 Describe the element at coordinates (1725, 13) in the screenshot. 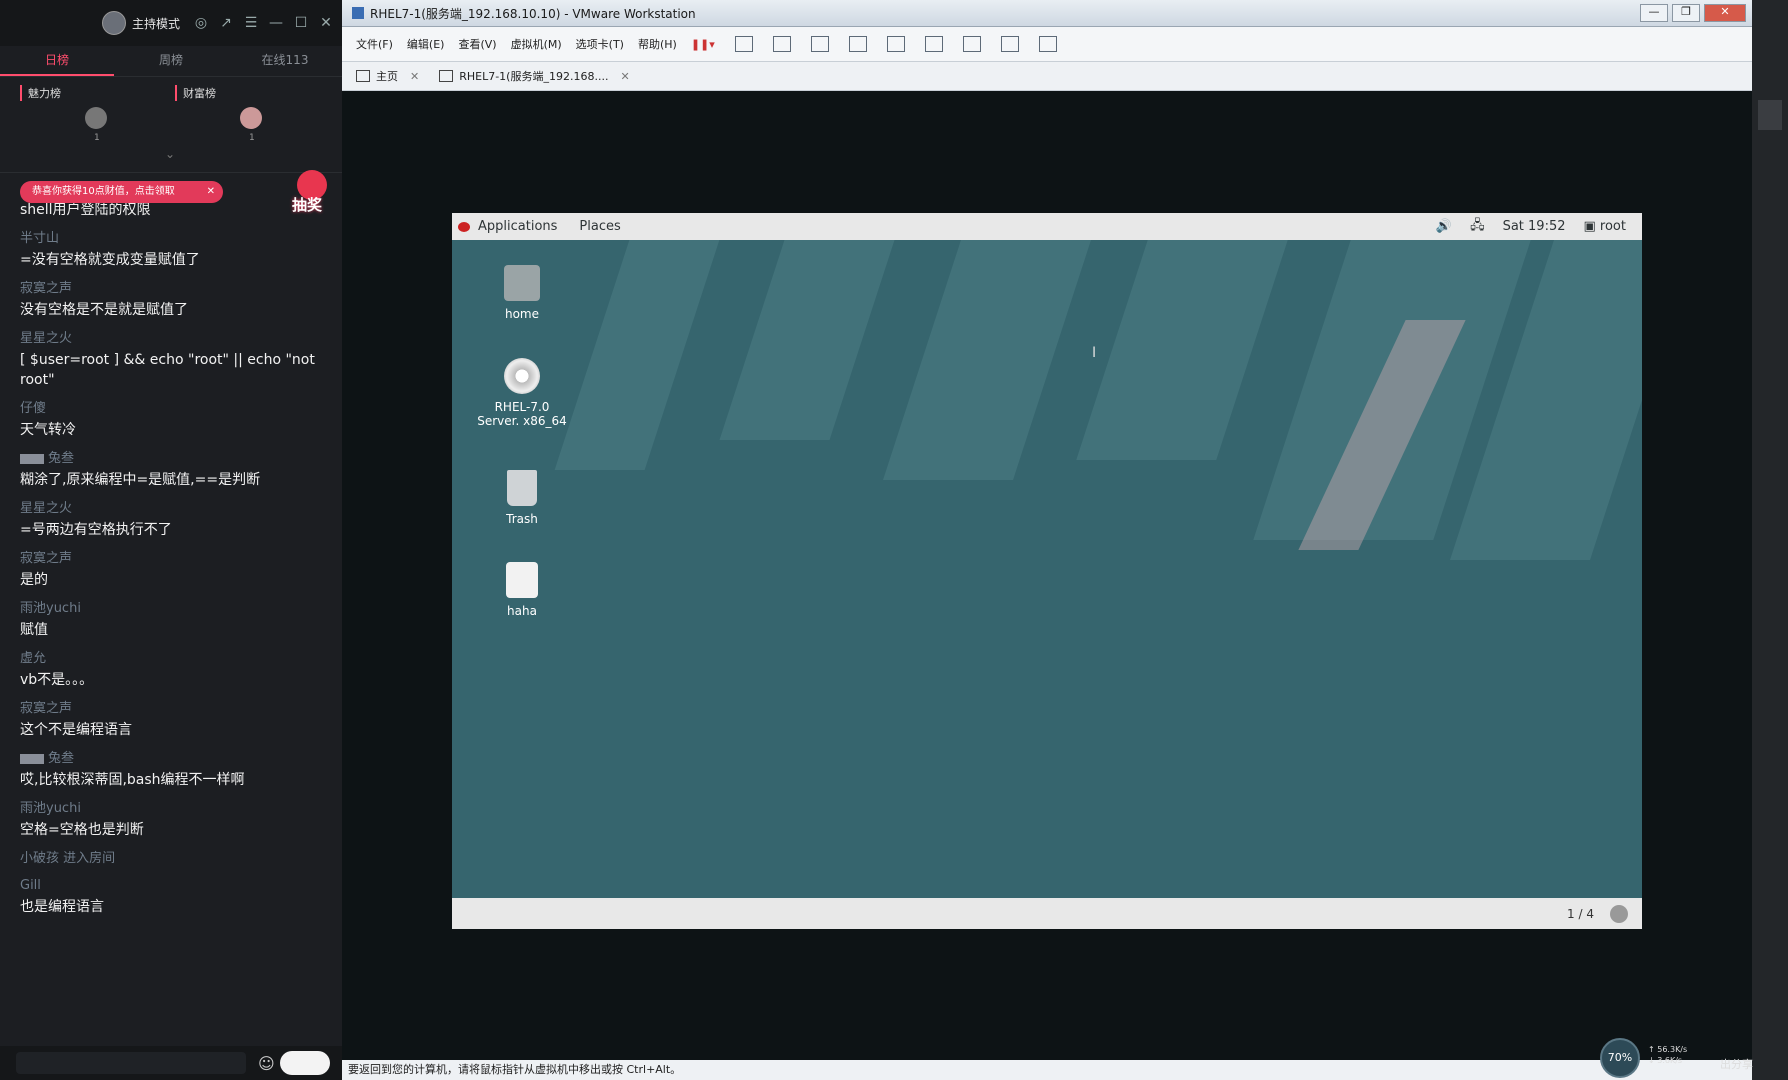

I see `close-button: ✕` at that location.